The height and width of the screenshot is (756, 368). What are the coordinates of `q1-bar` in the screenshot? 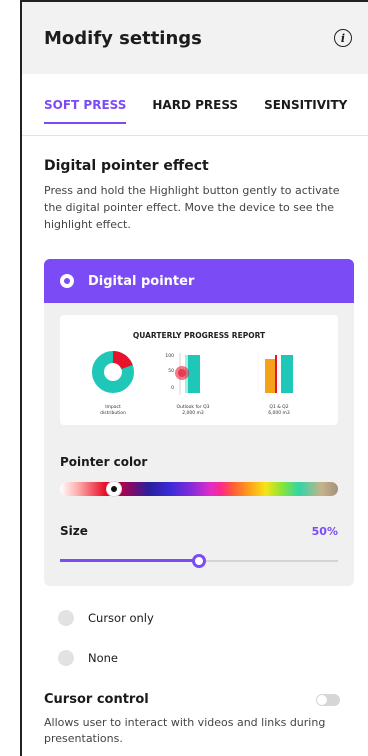 It's located at (270, 376).